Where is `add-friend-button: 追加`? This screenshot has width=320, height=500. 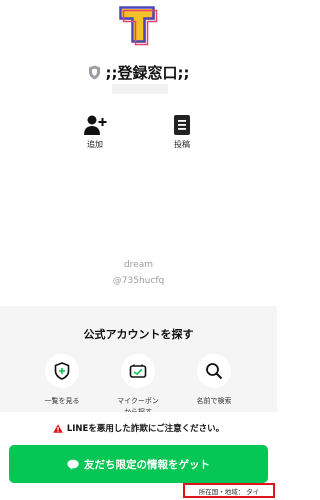 add-friend-button: 追加 is located at coordinates (95, 131).